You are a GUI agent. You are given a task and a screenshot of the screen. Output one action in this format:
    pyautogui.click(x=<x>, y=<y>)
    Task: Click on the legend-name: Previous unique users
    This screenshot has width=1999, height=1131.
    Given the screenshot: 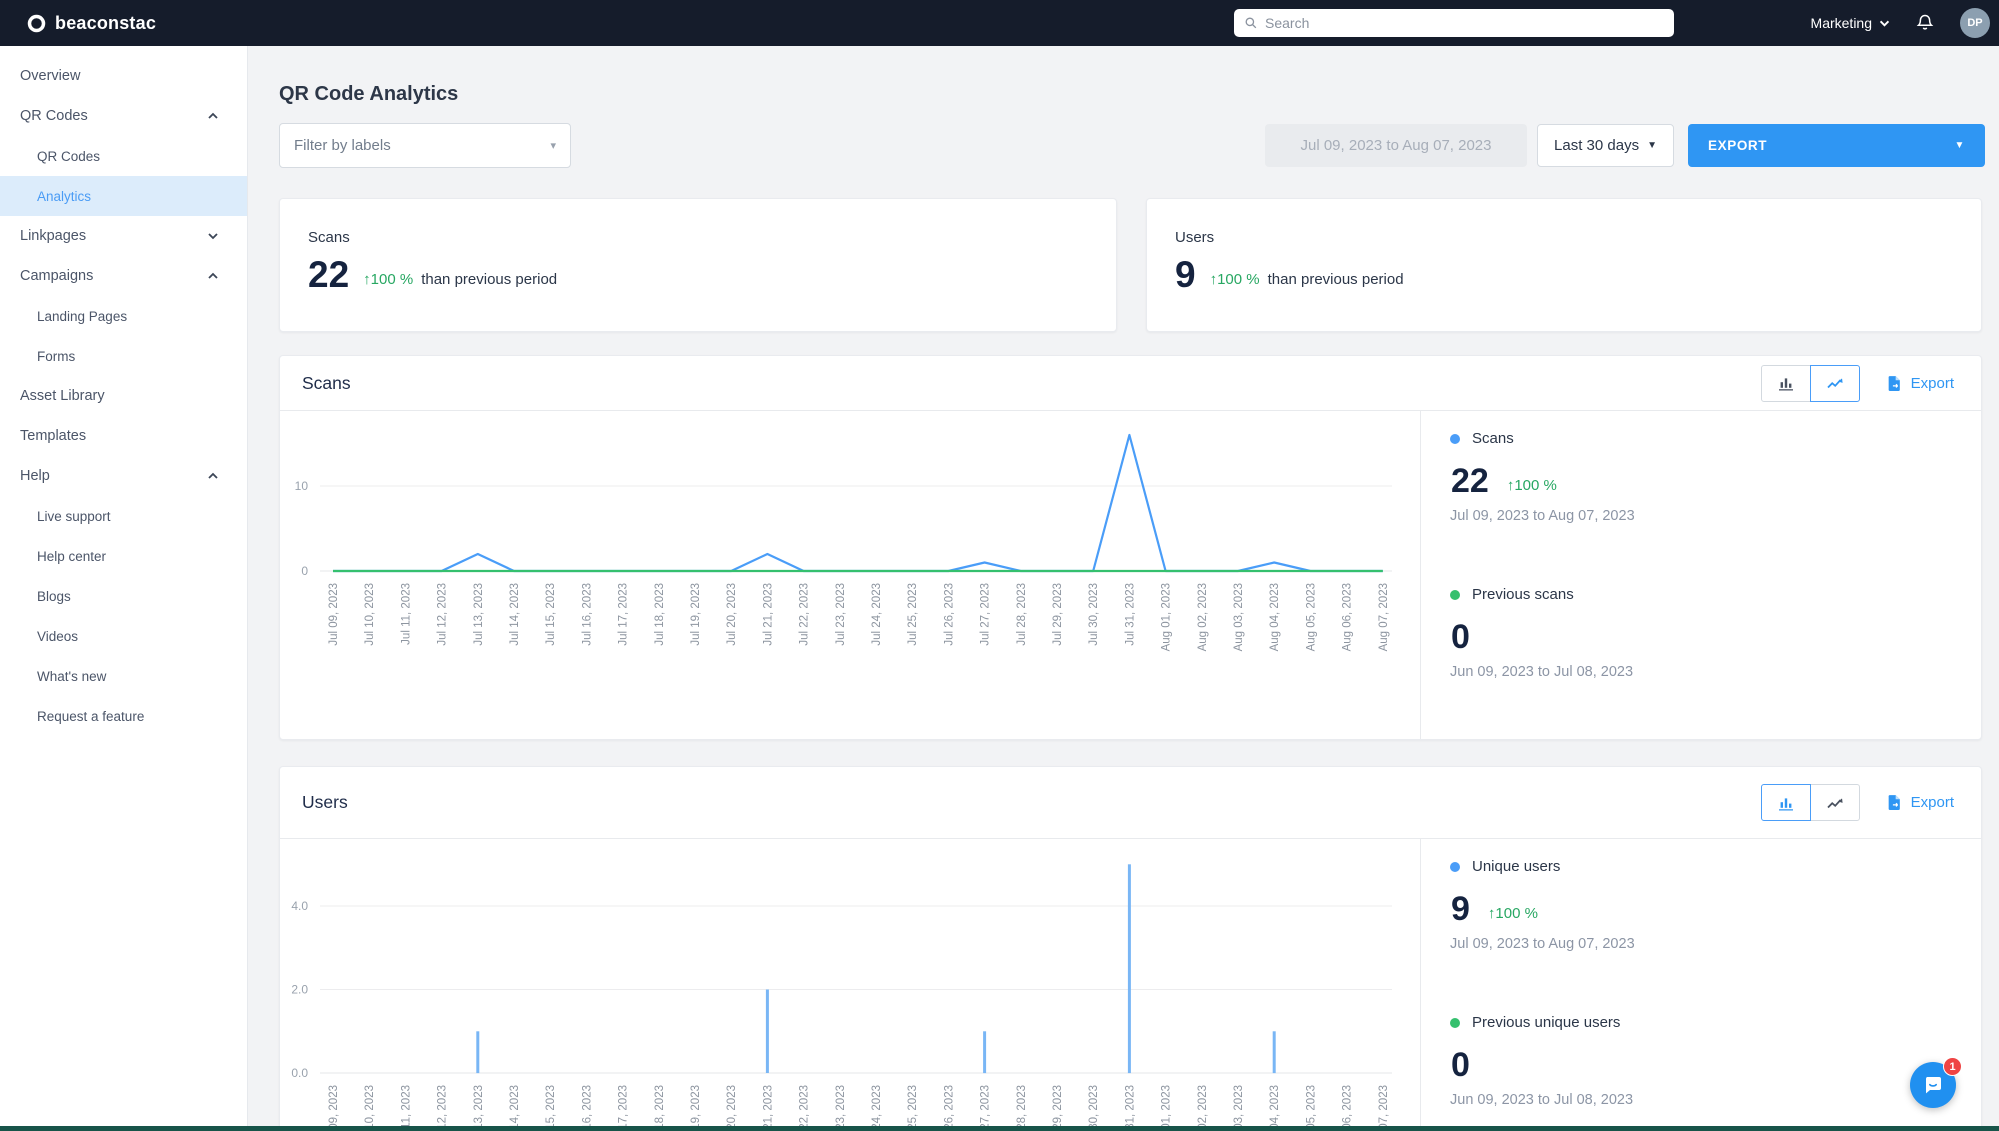 What is the action you would take?
    pyautogui.click(x=1546, y=1022)
    